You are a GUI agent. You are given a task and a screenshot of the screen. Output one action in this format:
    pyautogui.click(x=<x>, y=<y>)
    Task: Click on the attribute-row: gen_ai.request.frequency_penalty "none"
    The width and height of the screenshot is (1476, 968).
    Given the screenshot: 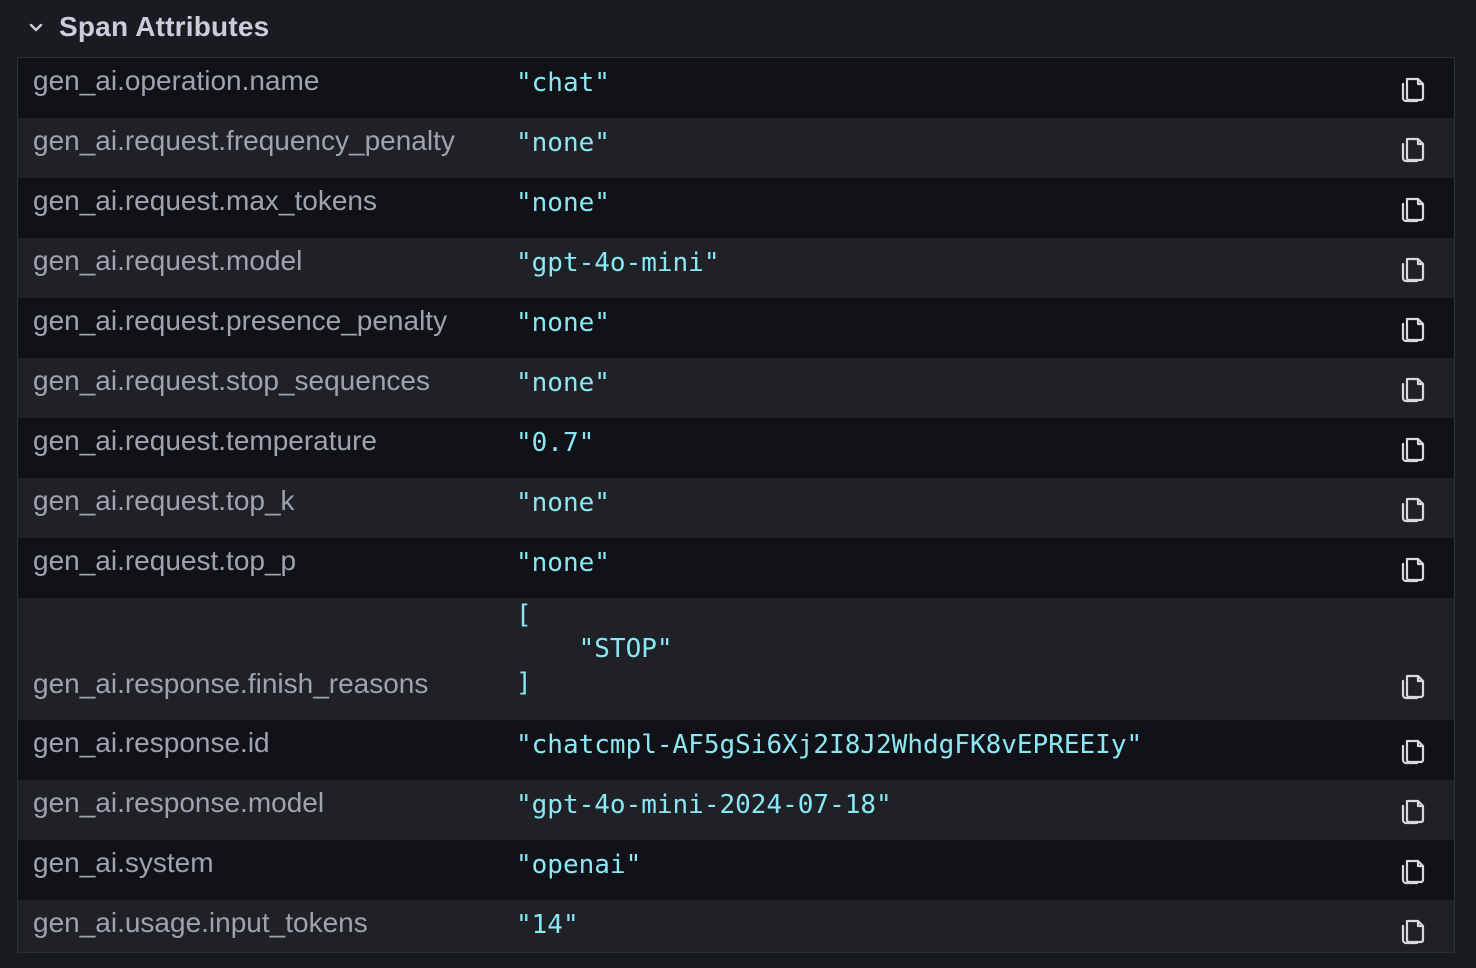 What is the action you would take?
    pyautogui.click(x=736, y=148)
    